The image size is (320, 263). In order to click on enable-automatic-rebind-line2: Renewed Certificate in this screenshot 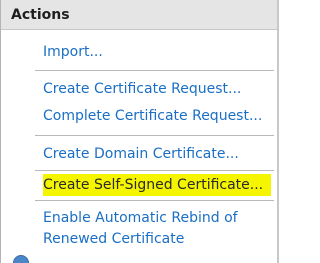, I will do `click(114, 239)`.